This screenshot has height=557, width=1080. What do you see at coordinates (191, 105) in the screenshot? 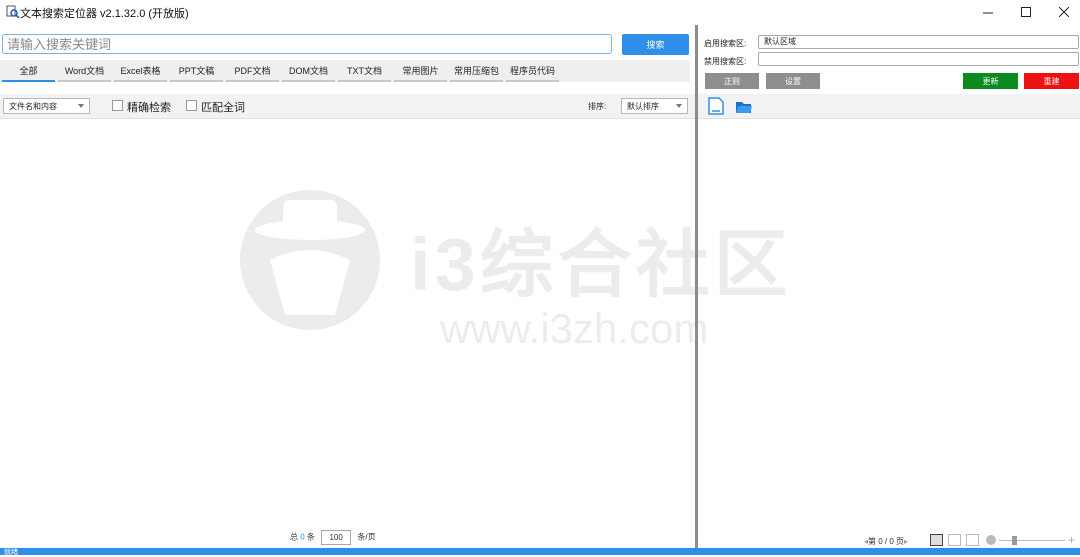
I see `whole-word-checkbox` at bounding box center [191, 105].